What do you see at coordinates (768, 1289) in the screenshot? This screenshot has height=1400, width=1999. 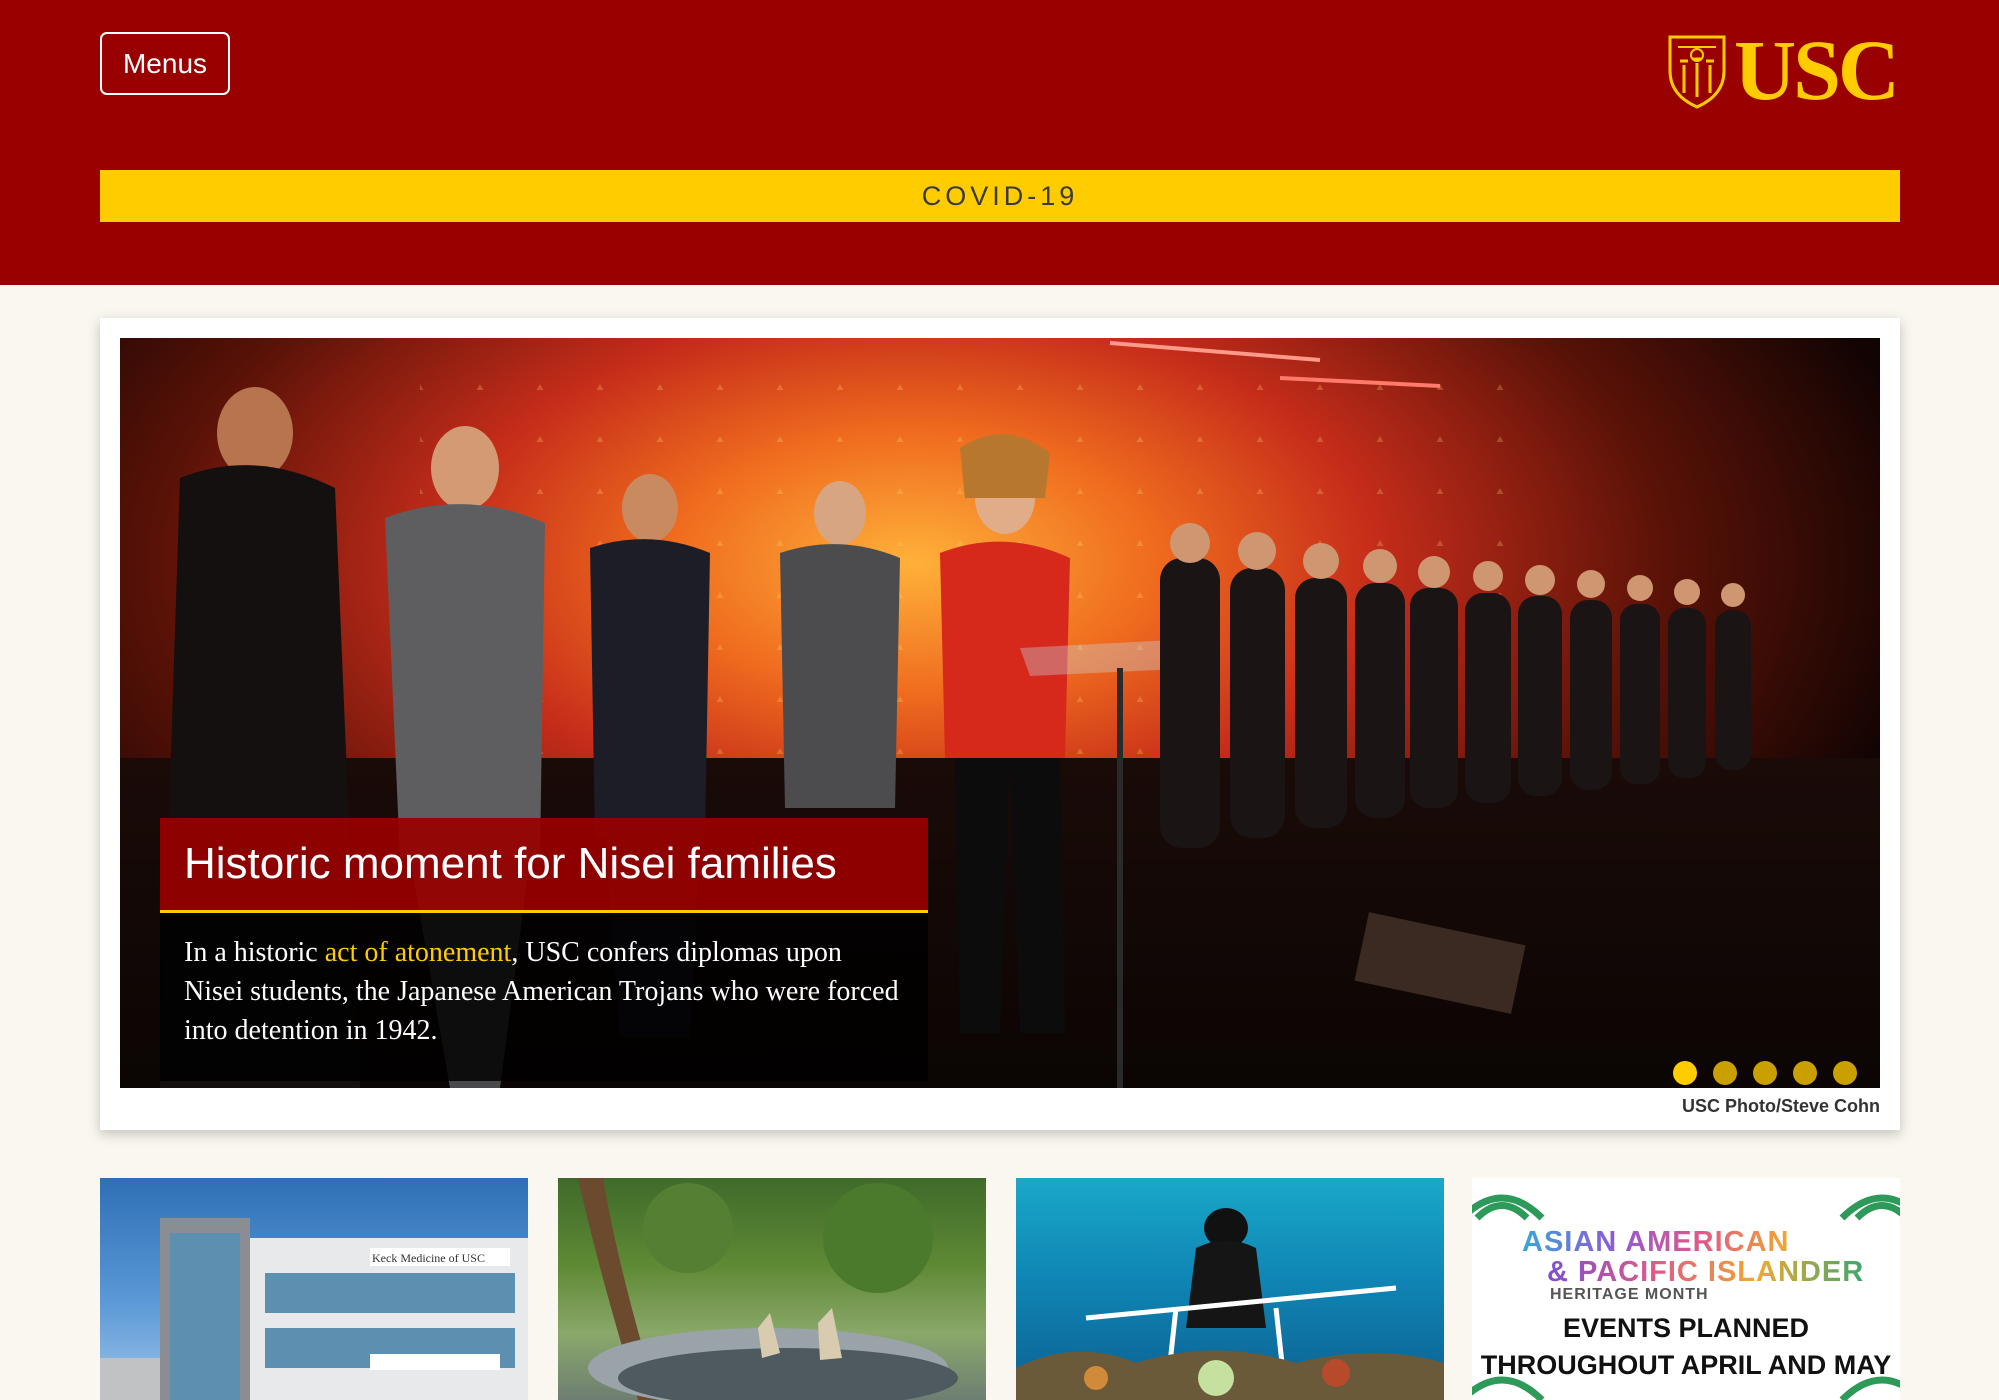 I see `garden-fountain-image` at bounding box center [768, 1289].